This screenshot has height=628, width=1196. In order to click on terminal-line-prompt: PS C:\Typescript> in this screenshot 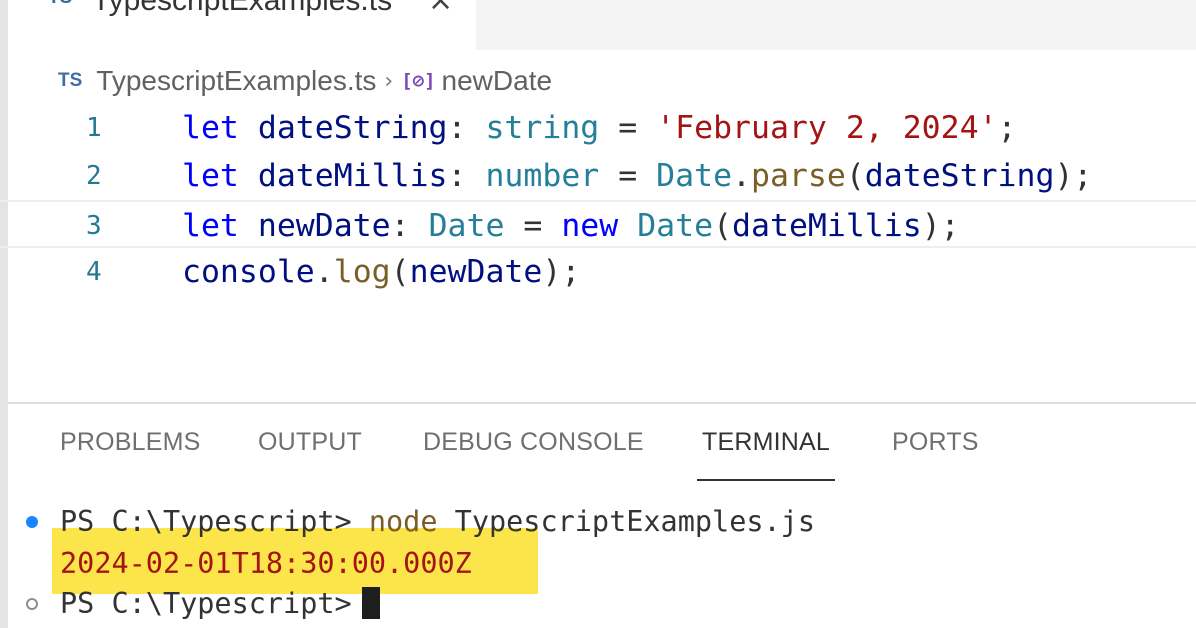, I will do `click(598, 604)`.